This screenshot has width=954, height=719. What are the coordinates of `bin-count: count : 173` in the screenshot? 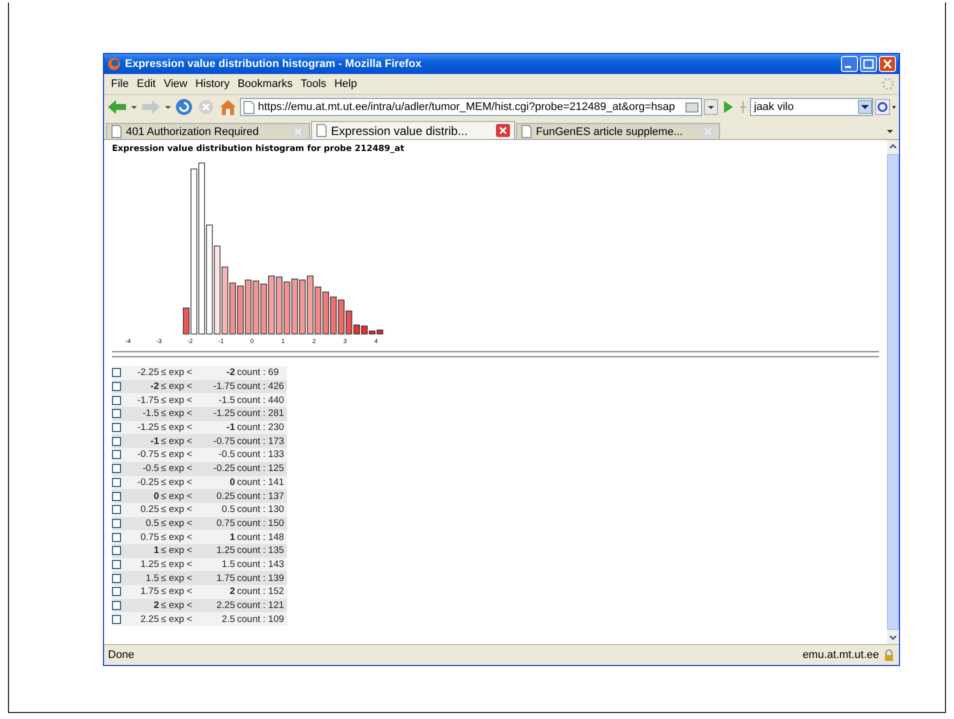 It's located at (261, 441).